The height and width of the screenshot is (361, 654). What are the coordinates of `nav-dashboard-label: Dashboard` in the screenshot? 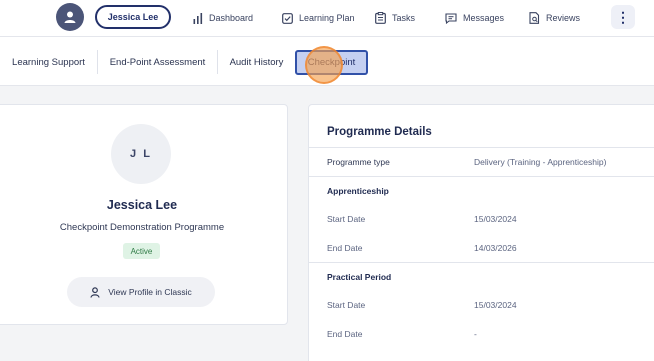 It's located at (231, 18).